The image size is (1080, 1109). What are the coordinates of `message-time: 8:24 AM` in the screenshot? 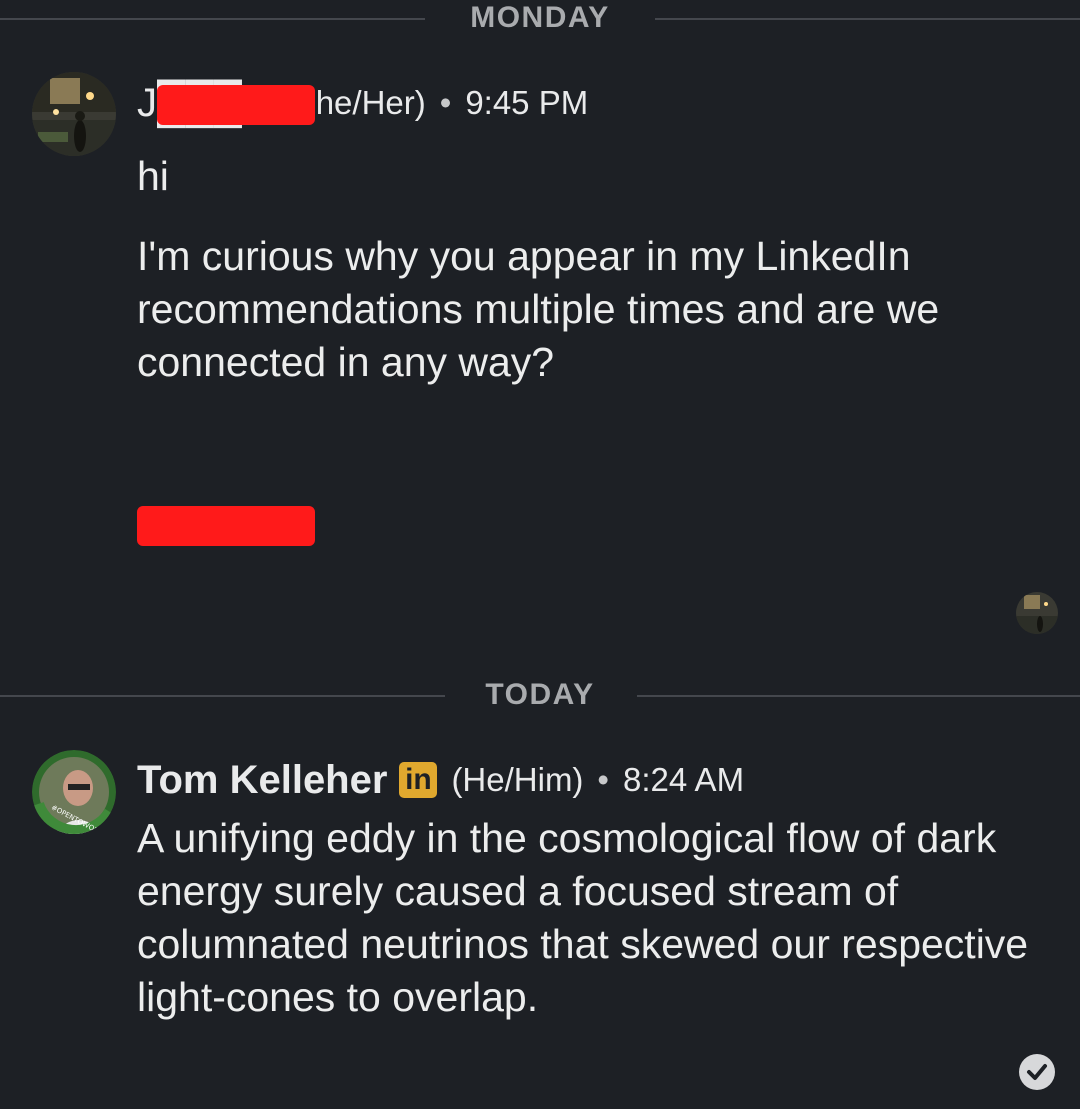 It's located at (683, 779).